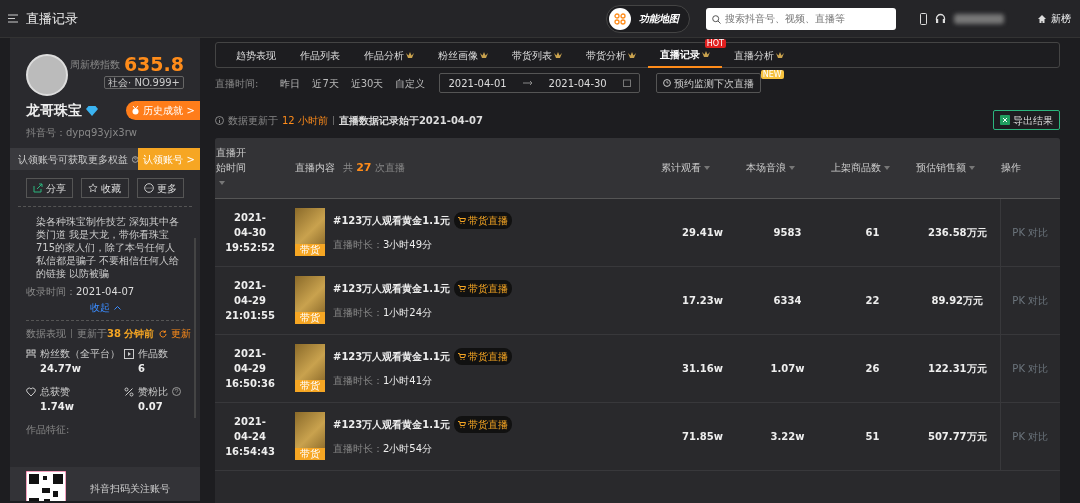 The width and height of the screenshot is (1080, 503). What do you see at coordinates (92, 334) in the screenshot?
I see `updated-label: 更新于` at bounding box center [92, 334].